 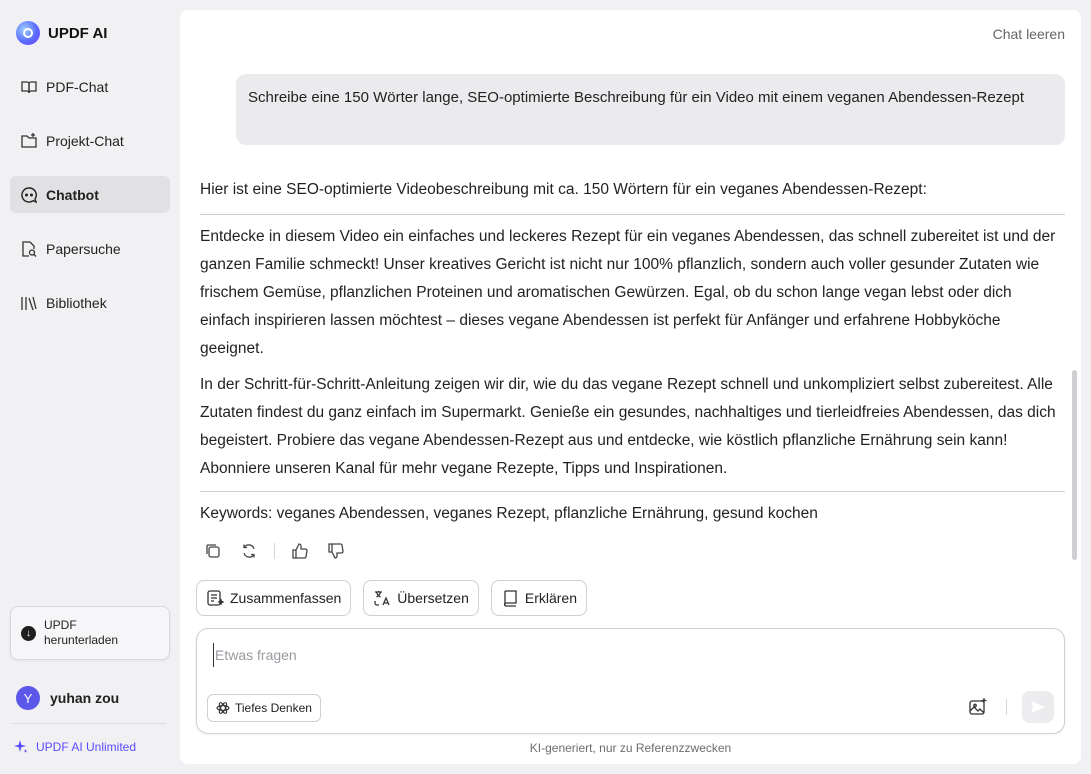 I want to click on download-label-line2: herunterladen, so click(x=81, y=640).